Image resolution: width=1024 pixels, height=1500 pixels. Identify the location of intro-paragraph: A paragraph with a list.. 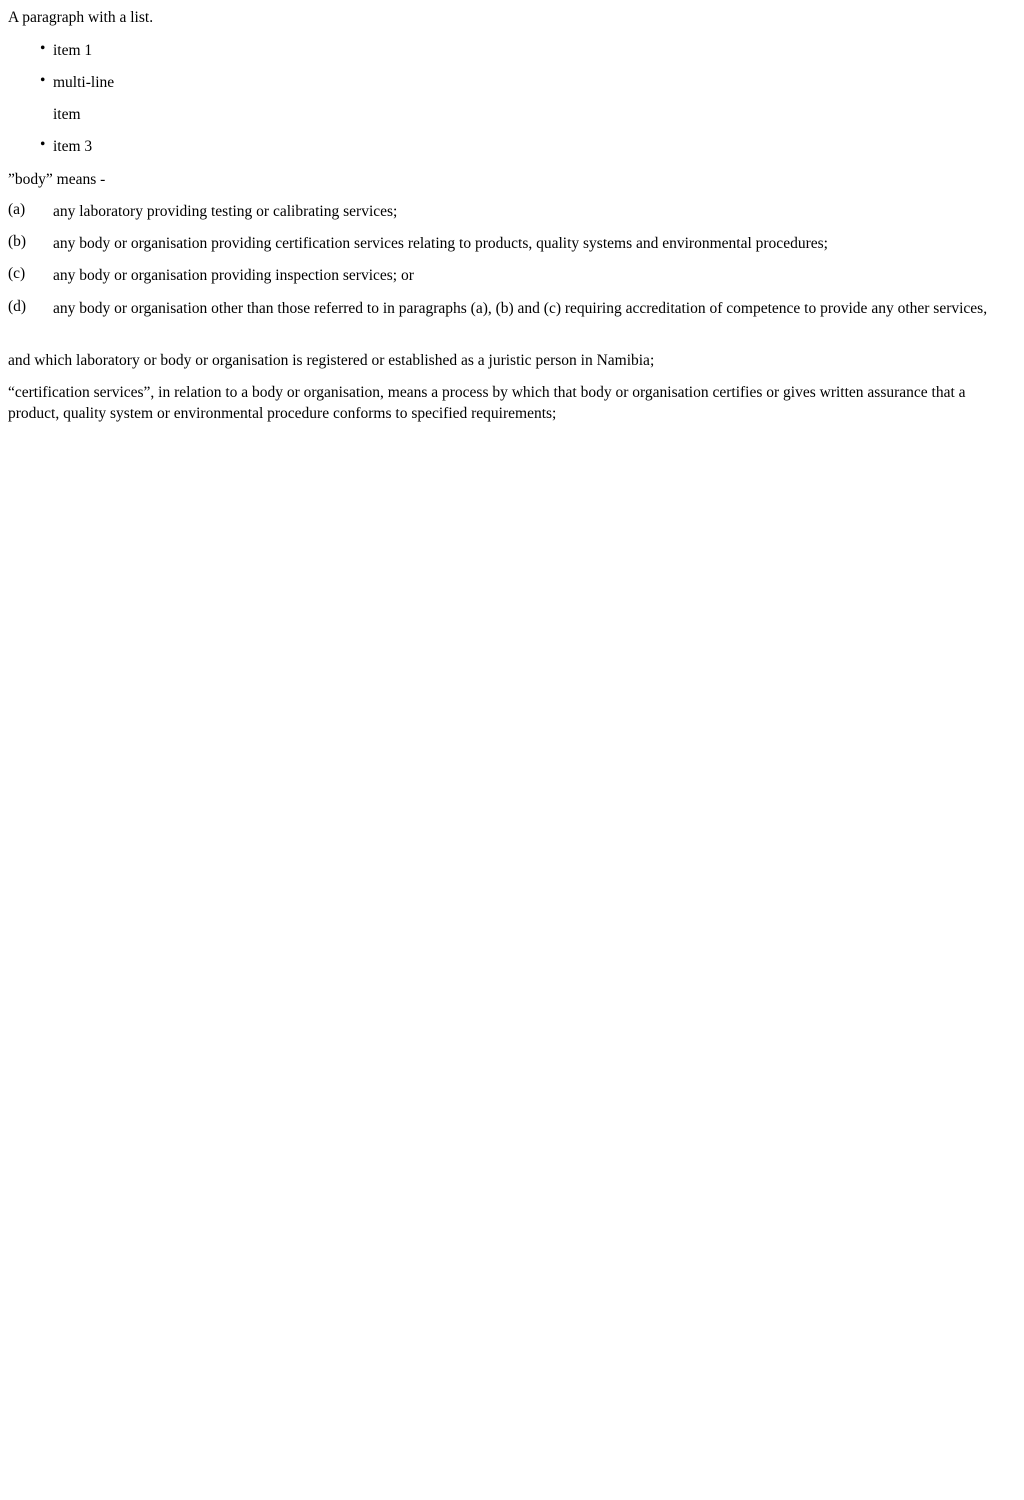
(81, 17).